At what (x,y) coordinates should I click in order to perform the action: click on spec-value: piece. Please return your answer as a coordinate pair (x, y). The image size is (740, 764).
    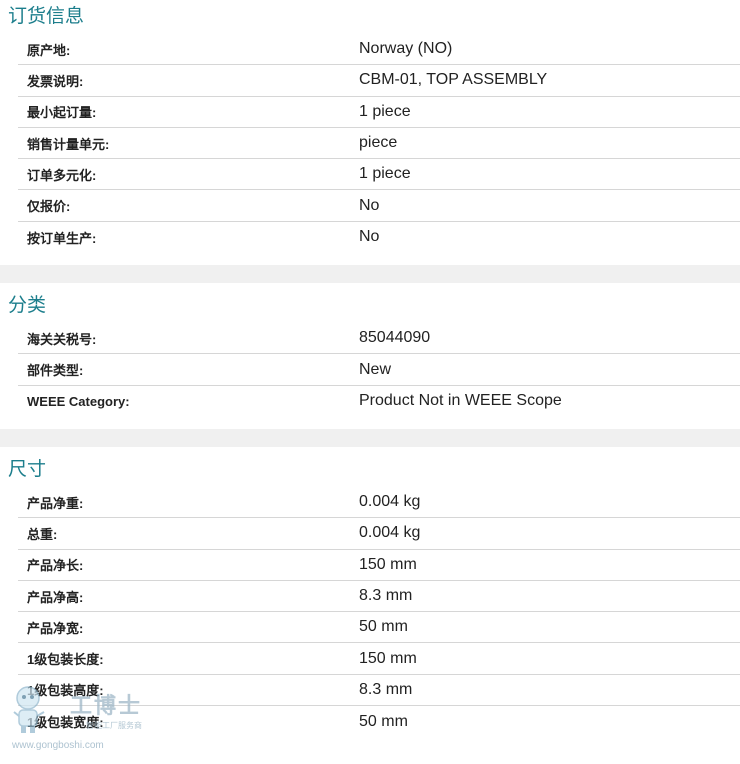
    Looking at the image, I should click on (378, 143).